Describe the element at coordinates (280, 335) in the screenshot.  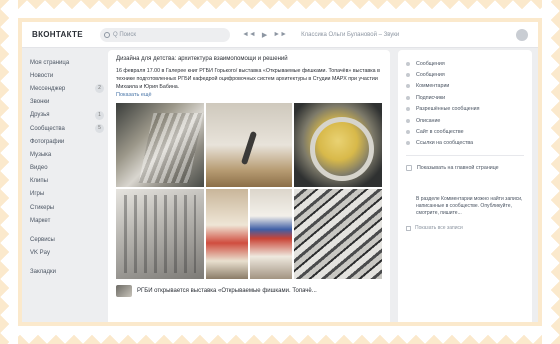
I see `zigzag-frame-bottom` at that location.